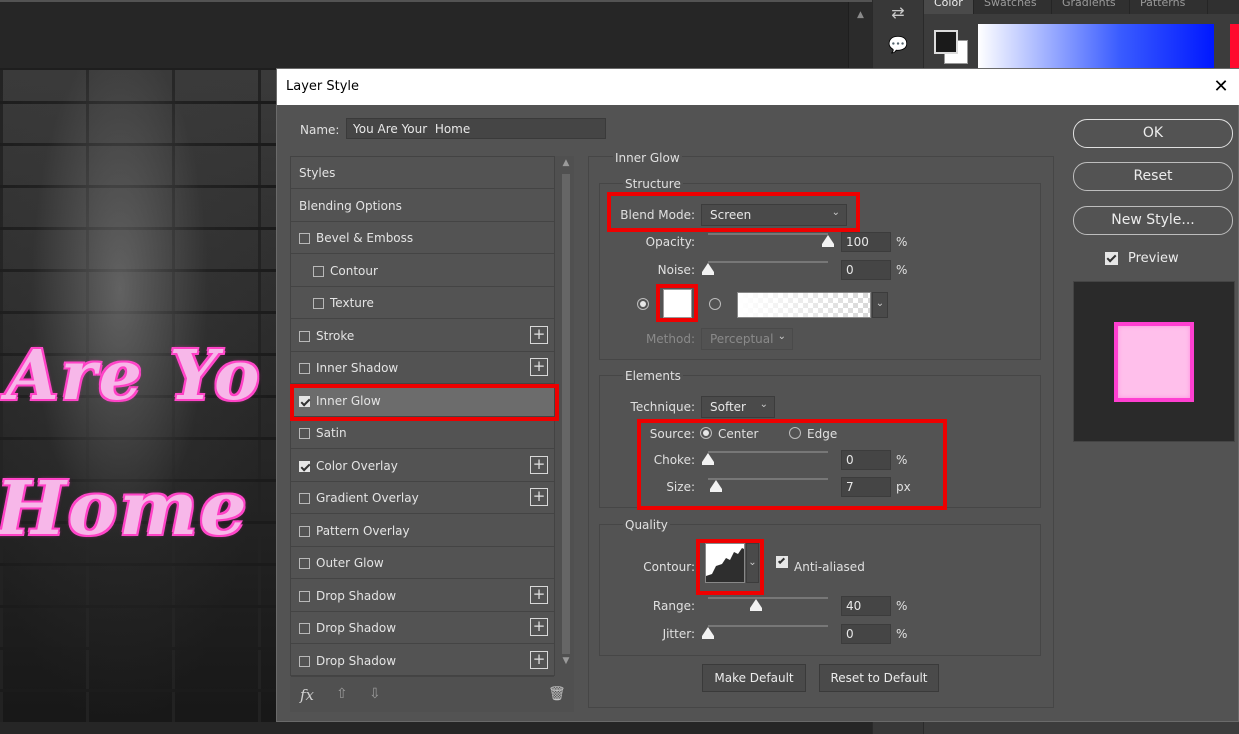 Image resolution: width=1239 pixels, height=734 pixels. Describe the element at coordinates (866, 634) in the screenshot. I see `jitter-input` at that location.